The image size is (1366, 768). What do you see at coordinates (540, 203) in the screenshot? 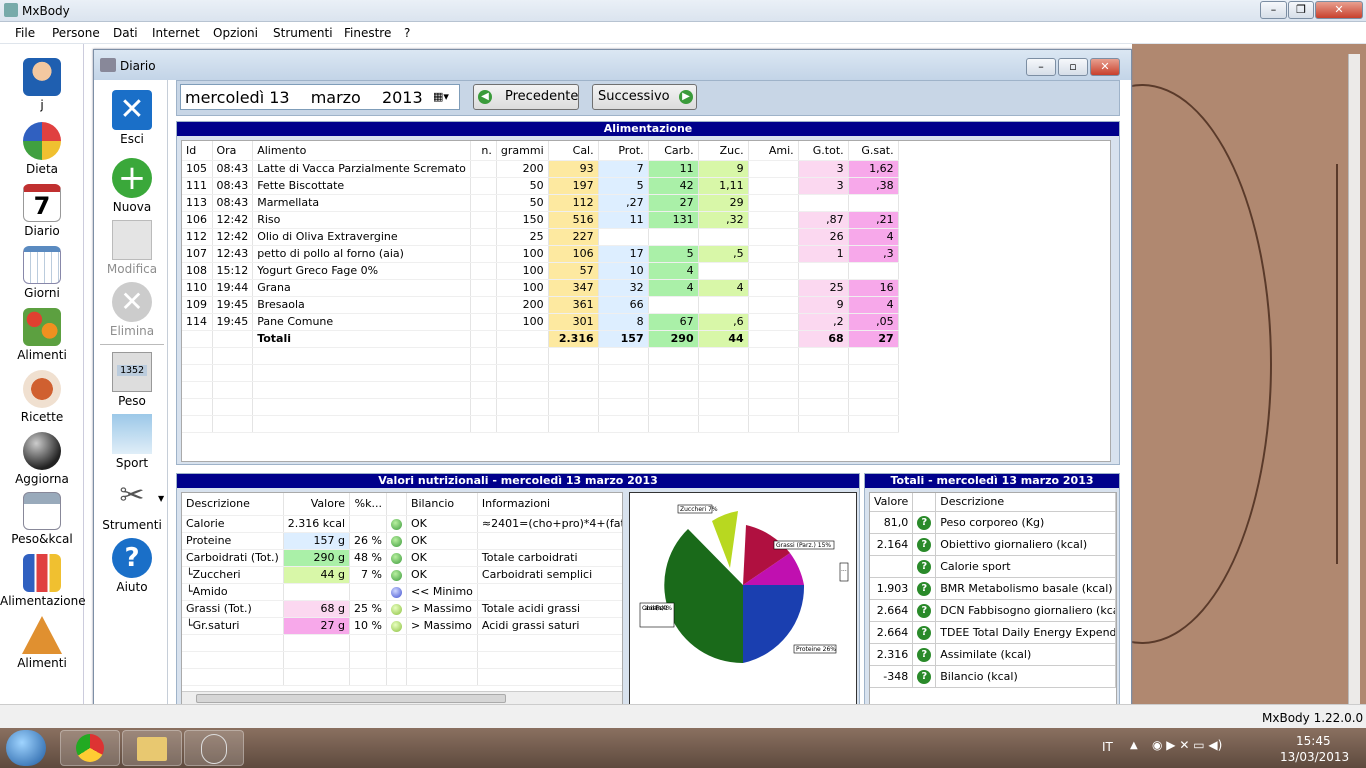
I see `table-row: 113 08:43 Marmellata 50 112,27 27 29` at bounding box center [540, 203].